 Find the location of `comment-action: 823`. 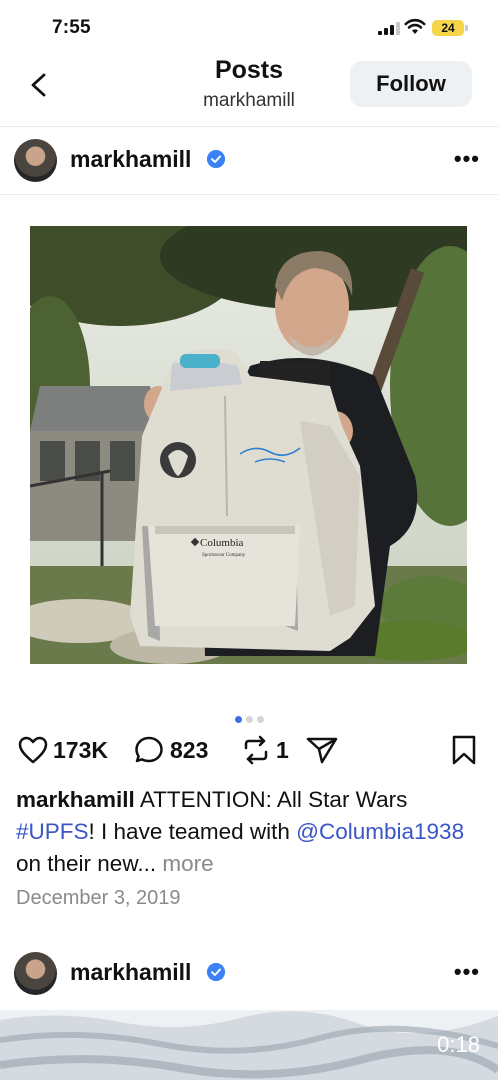

comment-action: 823 is located at coordinates (171, 750).